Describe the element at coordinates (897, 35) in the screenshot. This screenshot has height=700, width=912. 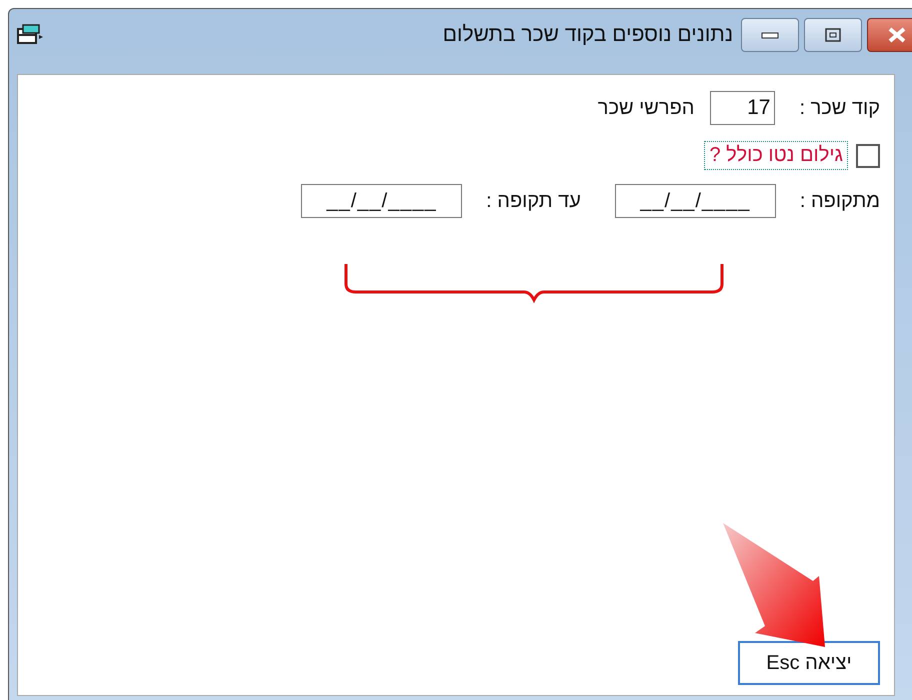
I see `close-icon` at that location.